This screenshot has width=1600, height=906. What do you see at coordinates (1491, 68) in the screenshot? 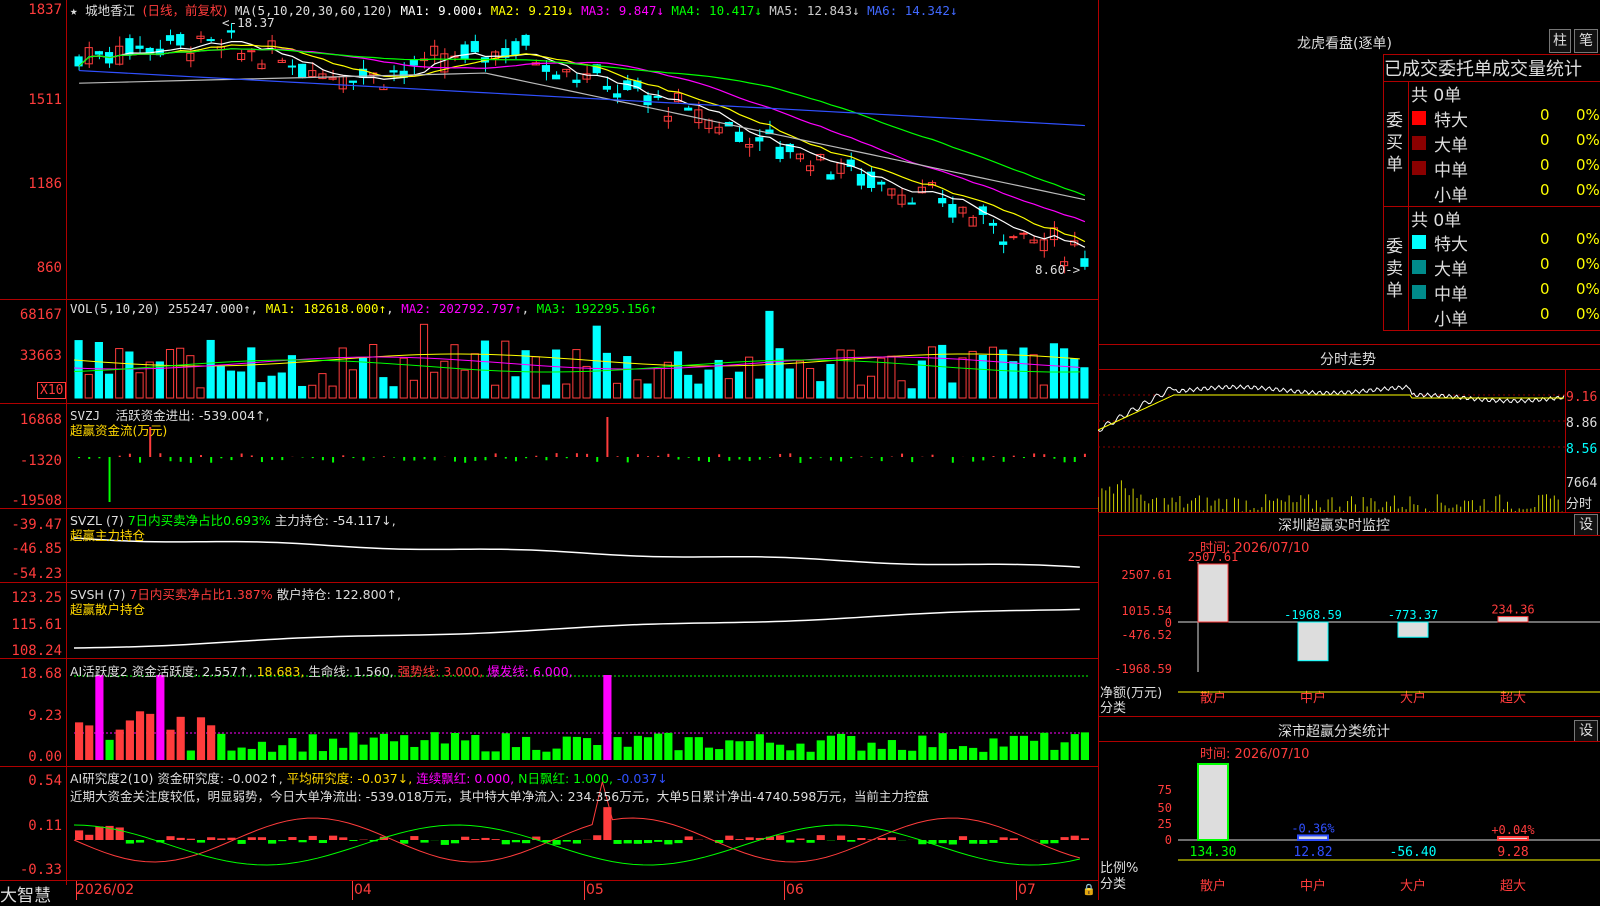
I see `lhb-header: 已成交委托单成交量统计` at bounding box center [1491, 68].